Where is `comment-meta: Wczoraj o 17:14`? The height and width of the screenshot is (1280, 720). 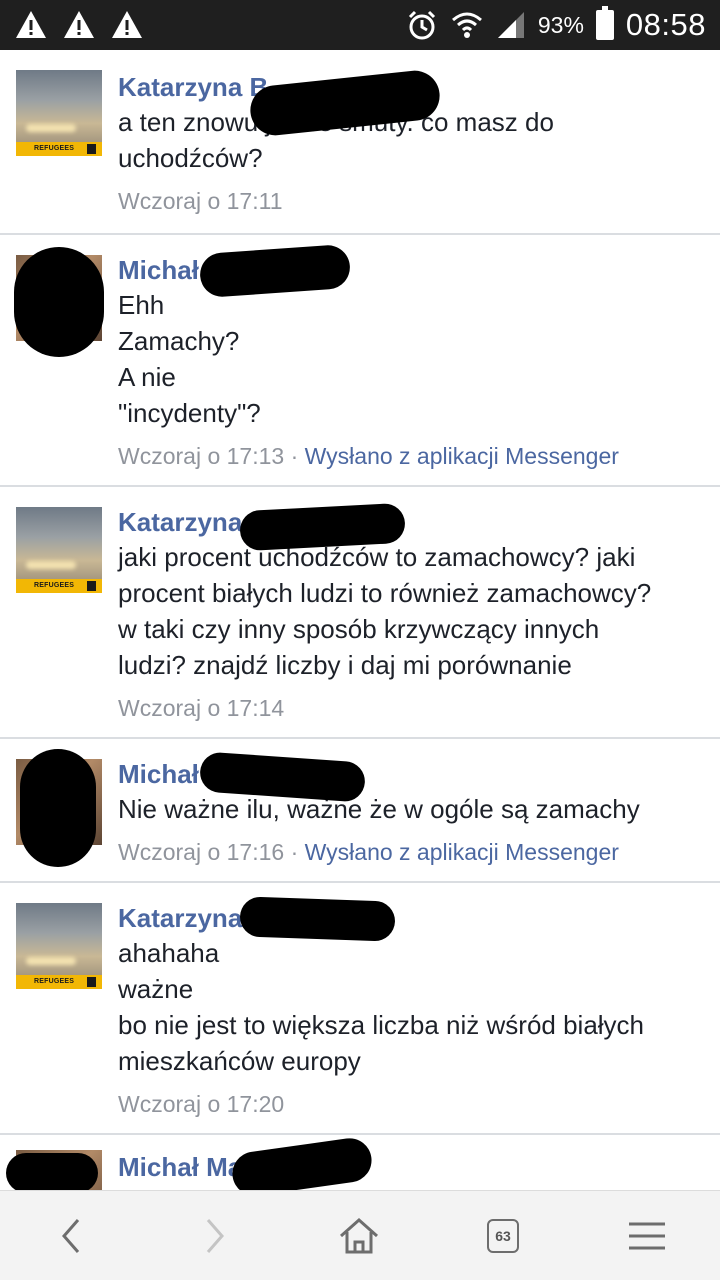 comment-meta: Wczoraj o 17:14 is located at coordinates (409, 708).